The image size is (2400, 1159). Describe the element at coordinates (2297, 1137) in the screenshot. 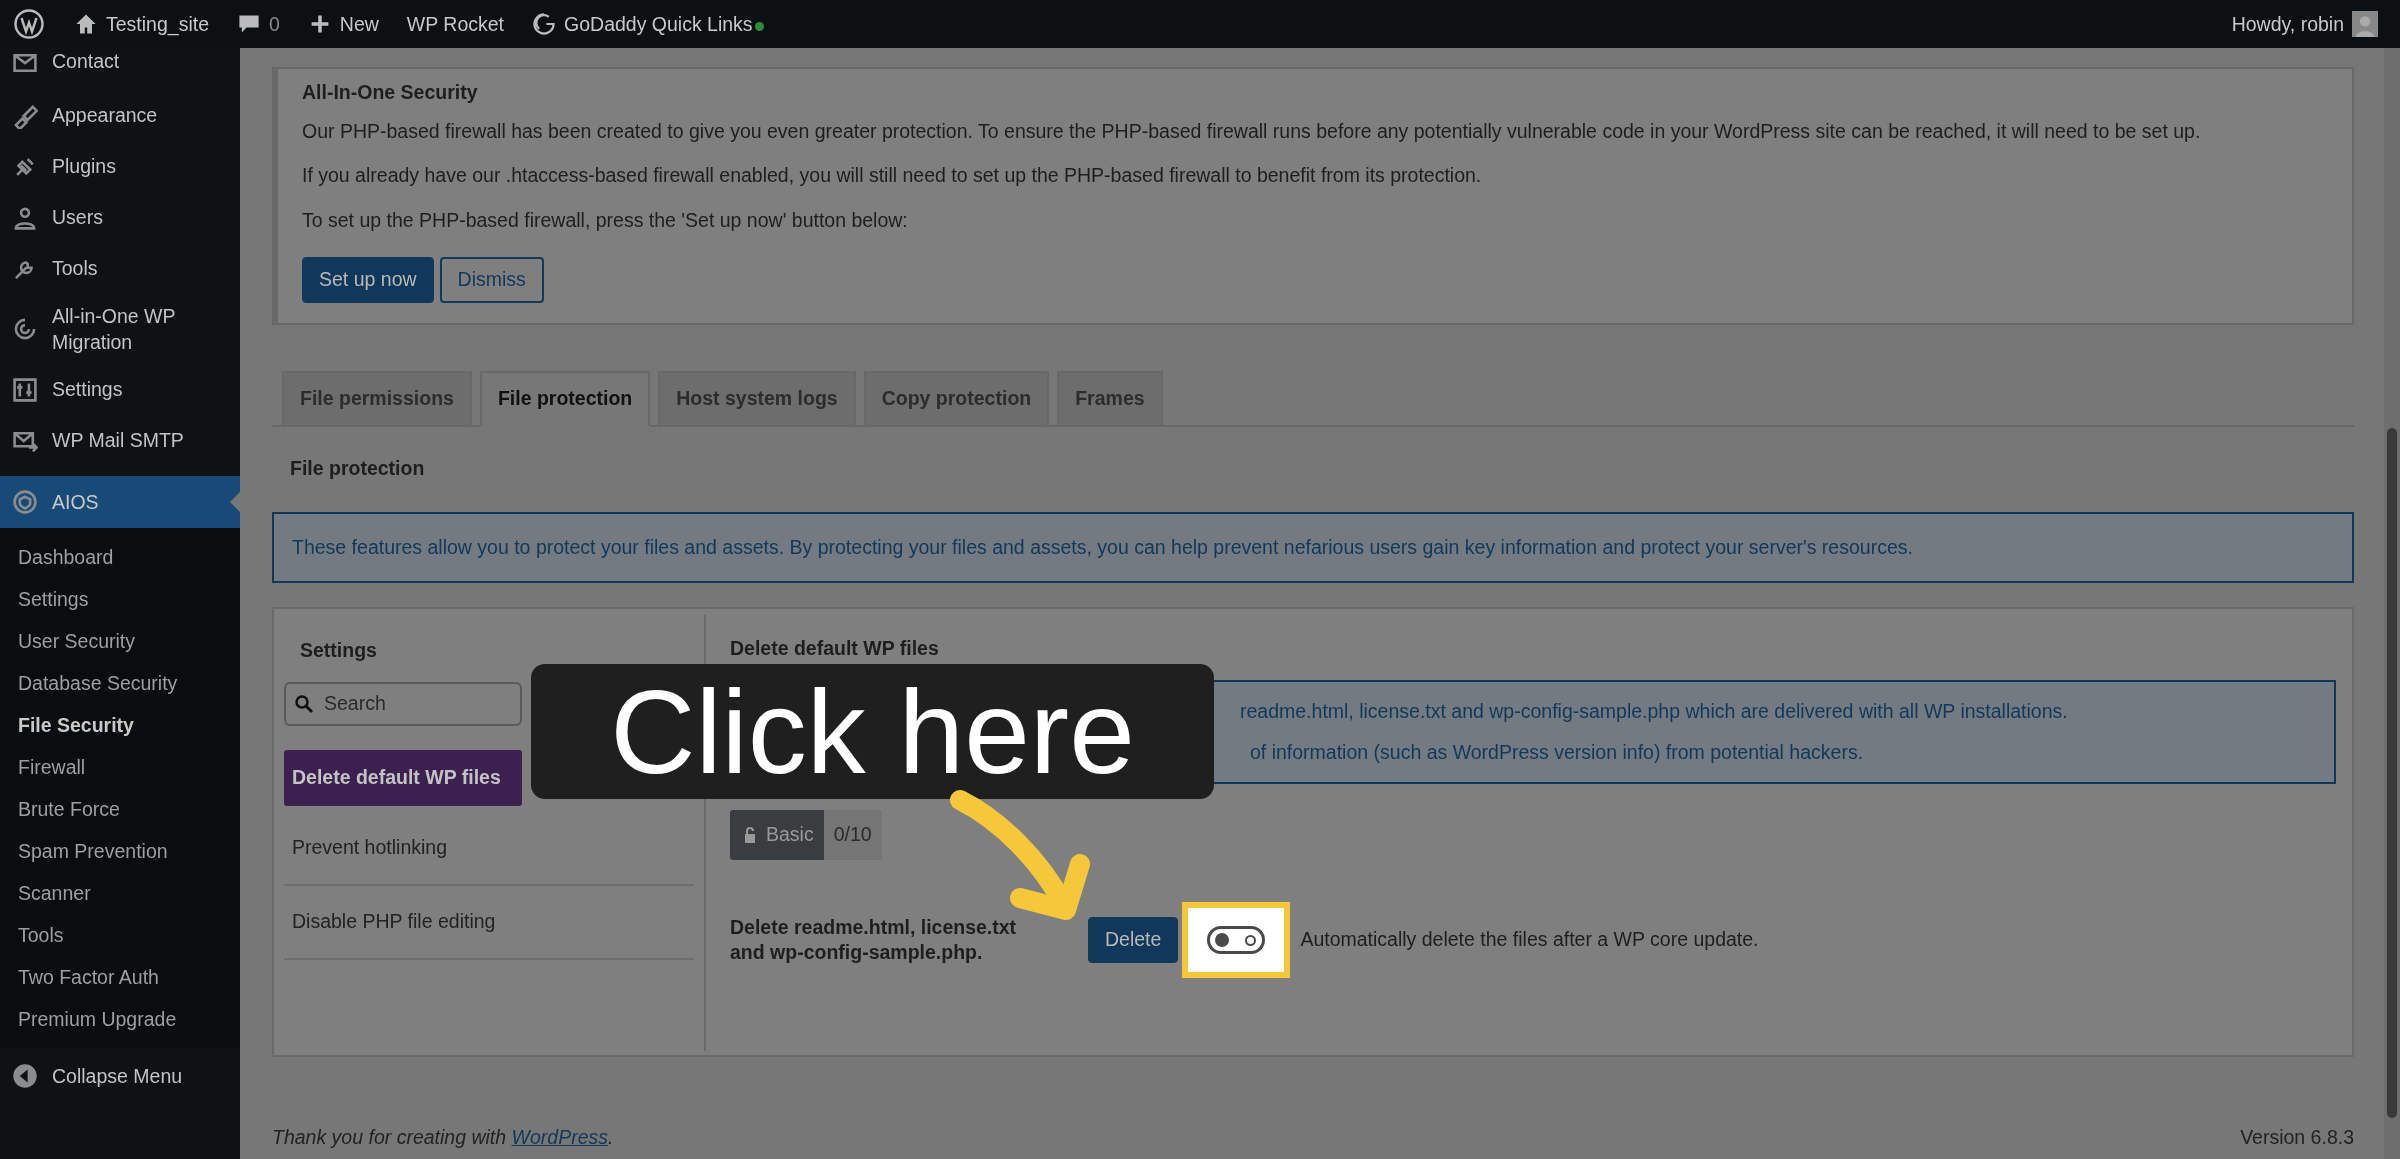

I see `version-text: Version 6.8.3` at that location.